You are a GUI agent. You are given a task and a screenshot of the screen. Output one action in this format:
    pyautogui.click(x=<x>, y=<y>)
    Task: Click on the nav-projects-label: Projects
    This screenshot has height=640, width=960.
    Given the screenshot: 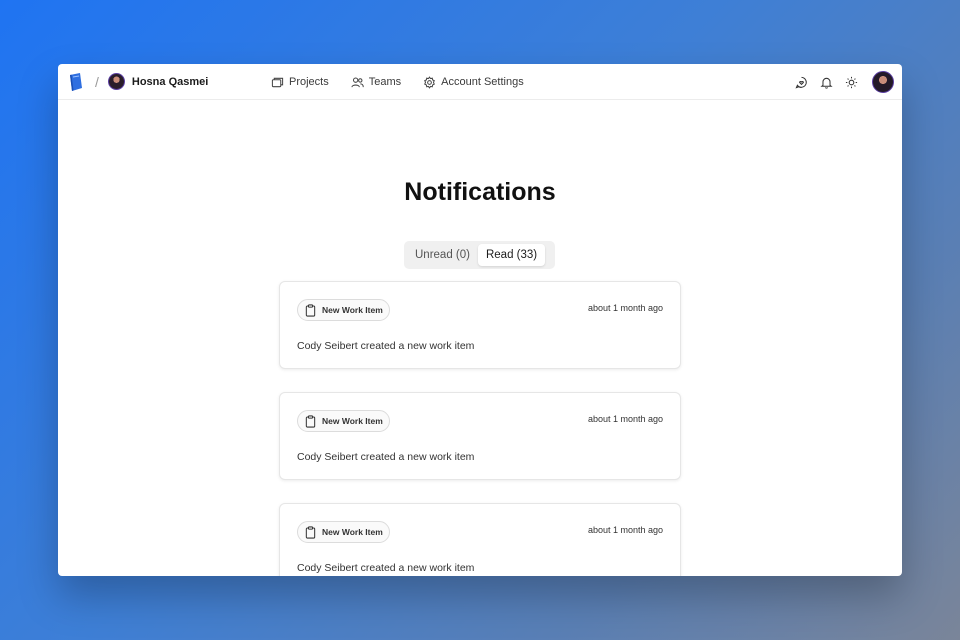 What is the action you would take?
    pyautogui.click(x=309, y=82)
    